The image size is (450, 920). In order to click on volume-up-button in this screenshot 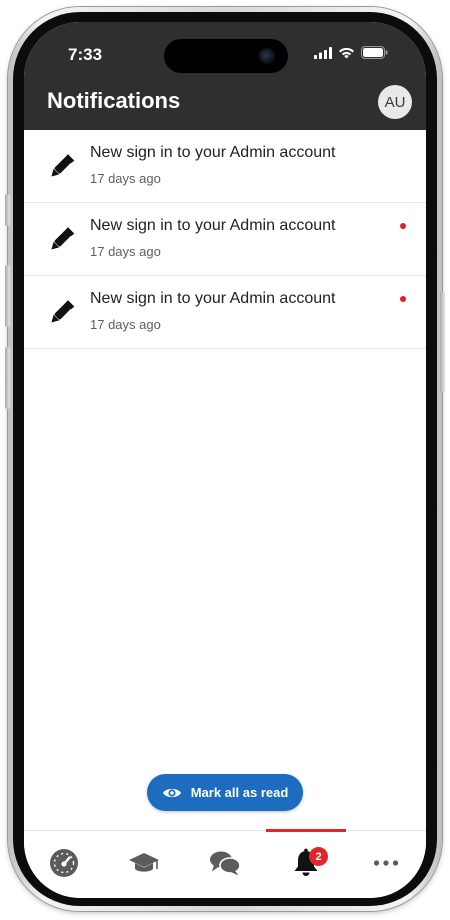, I will do `click(7, 296)`.